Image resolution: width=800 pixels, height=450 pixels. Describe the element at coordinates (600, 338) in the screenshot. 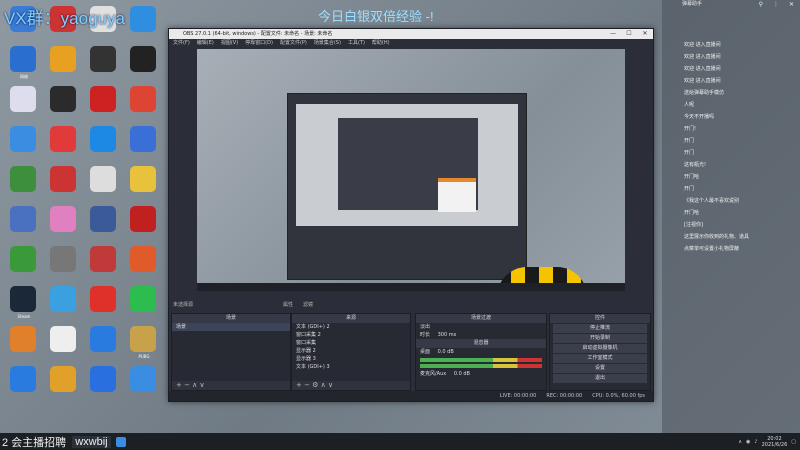

I see `start-recording-button: 开始录制` at that location.